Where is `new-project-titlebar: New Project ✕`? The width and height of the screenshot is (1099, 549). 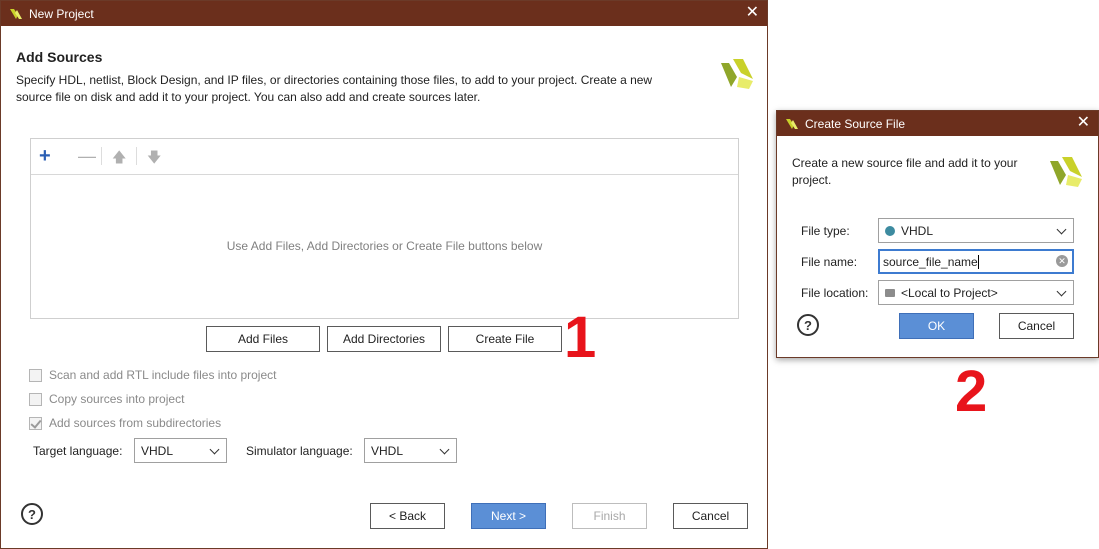
new-project-titlebar: New Project ✕ is located at coordinates (384, 13).